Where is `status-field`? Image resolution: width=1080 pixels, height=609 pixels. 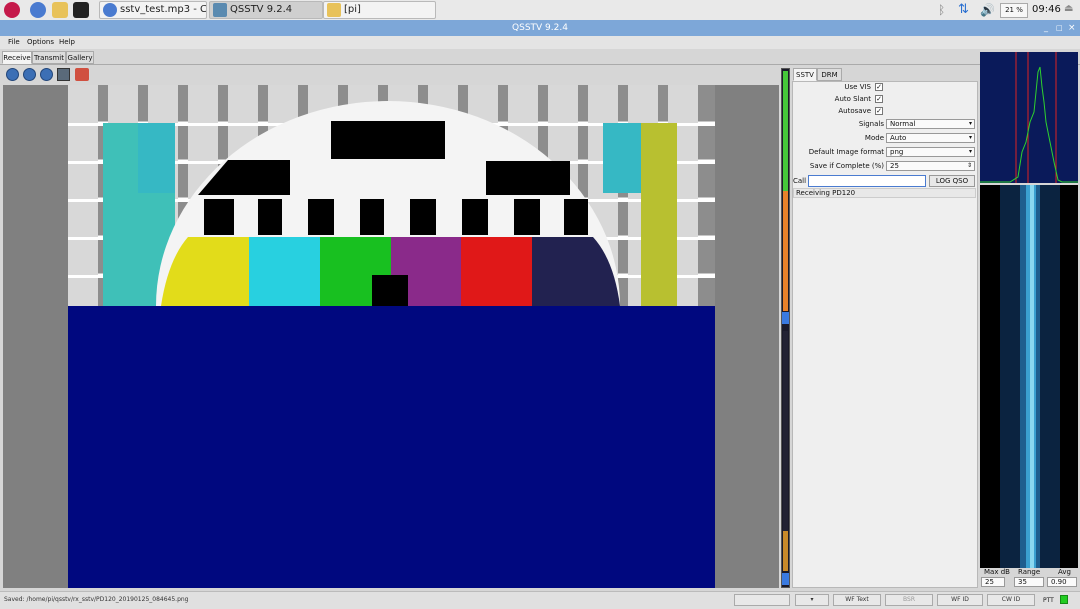 status-field is located at coordinates (762, 600).